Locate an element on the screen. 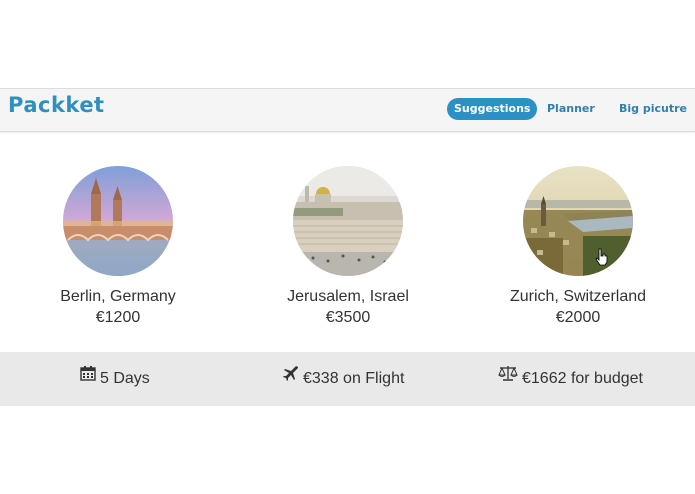 This screenshot has height=494, width=695. jerusalem-photo is located at coordinates (348, 221).